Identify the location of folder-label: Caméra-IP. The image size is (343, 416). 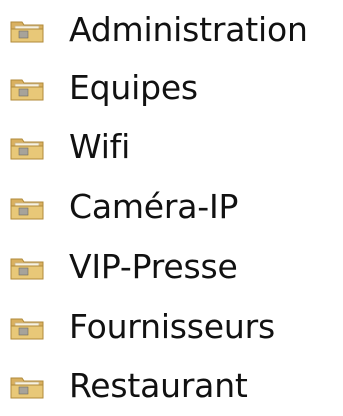
(154, 207).